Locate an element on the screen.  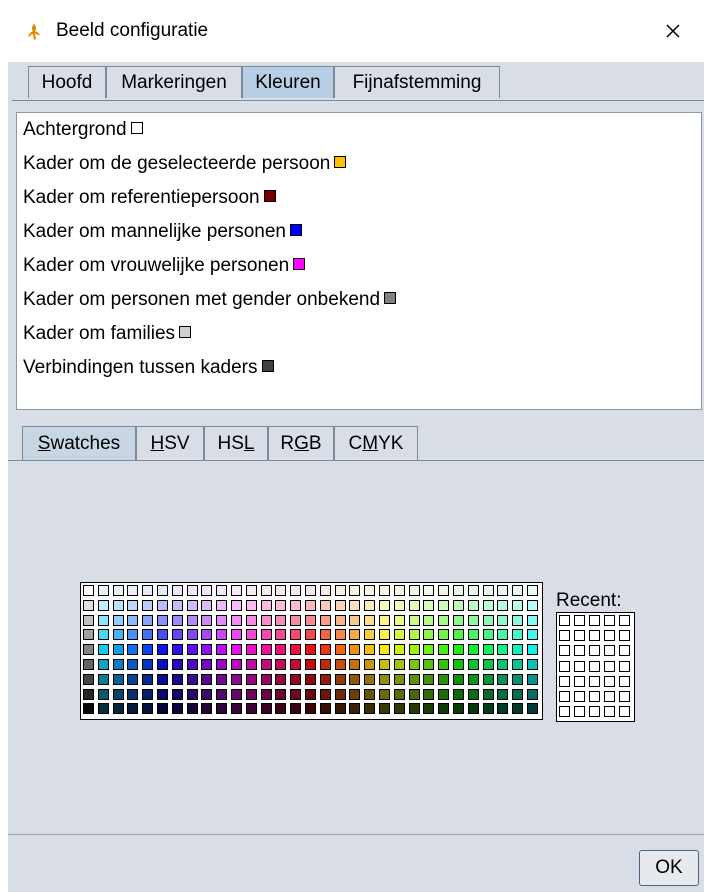
color-list-item: Kader om vrouwelijke personen is located at coordinates (164, 266).